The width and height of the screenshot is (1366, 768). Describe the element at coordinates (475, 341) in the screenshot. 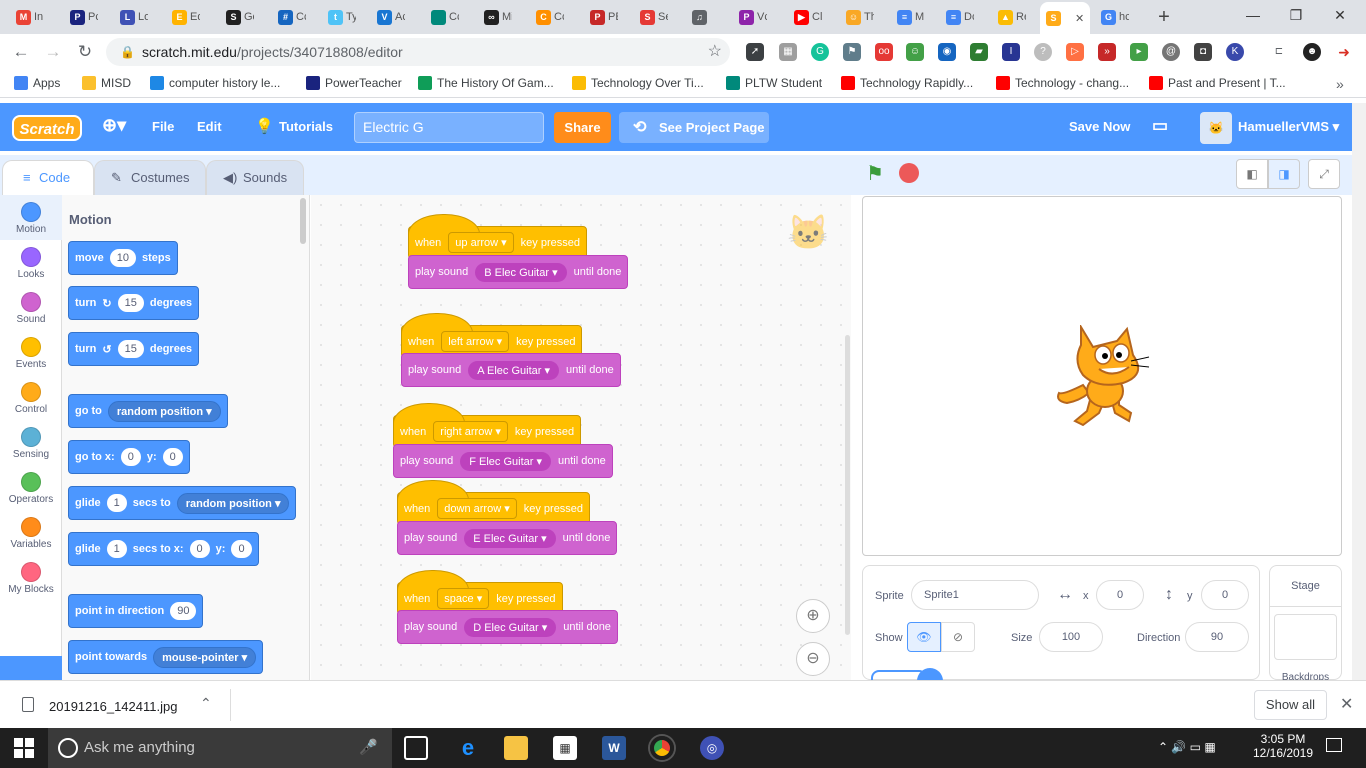

I see `key-dropdown: left arrow ▾` at that location.